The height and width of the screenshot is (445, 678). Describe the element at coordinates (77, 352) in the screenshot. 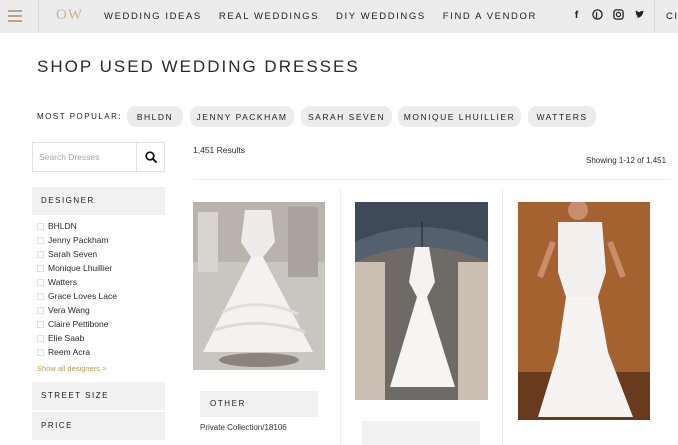

I see `designer-option: Reem Acra` at that location.